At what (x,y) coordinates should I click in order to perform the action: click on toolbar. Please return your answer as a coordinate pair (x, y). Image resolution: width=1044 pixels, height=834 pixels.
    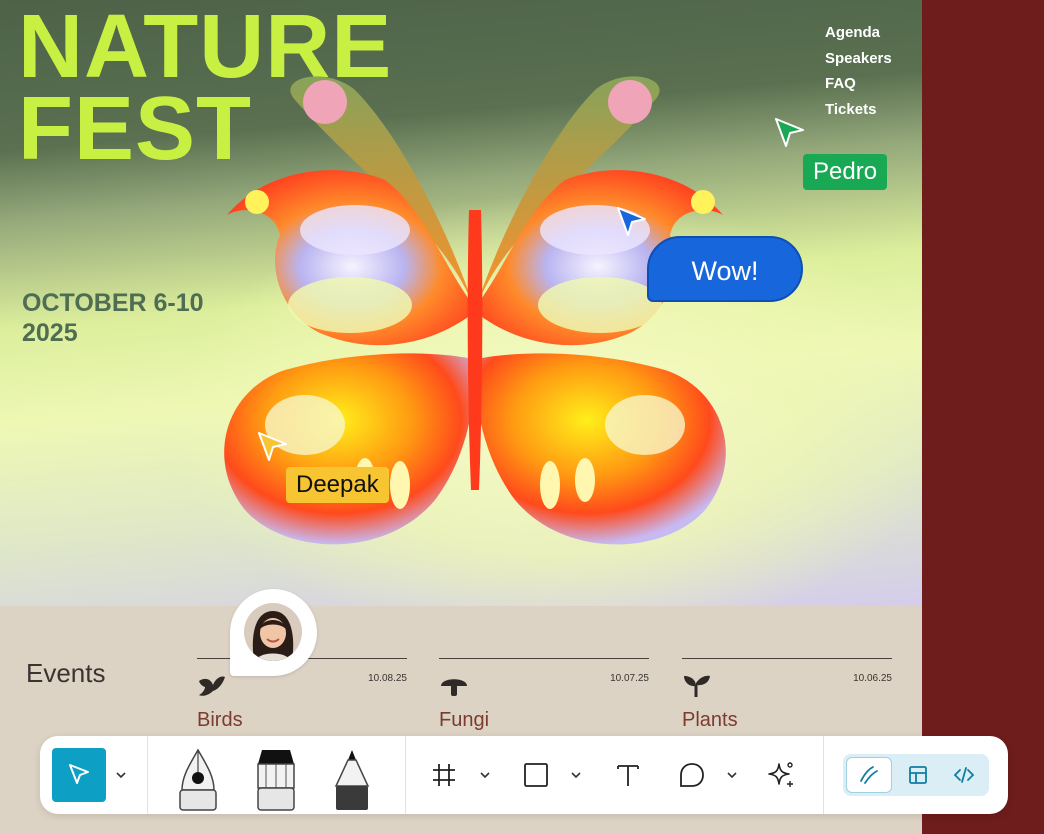
    Looking at the image, I should click on (524, 775).